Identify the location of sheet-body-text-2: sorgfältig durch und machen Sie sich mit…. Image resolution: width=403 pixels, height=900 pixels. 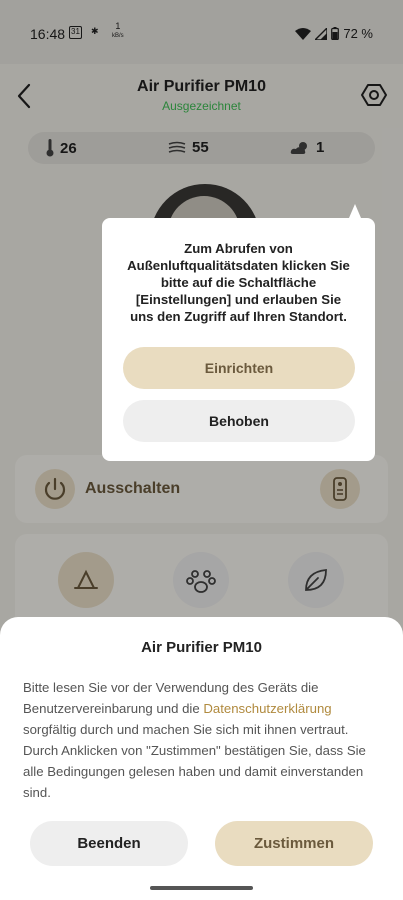
(194, 761).